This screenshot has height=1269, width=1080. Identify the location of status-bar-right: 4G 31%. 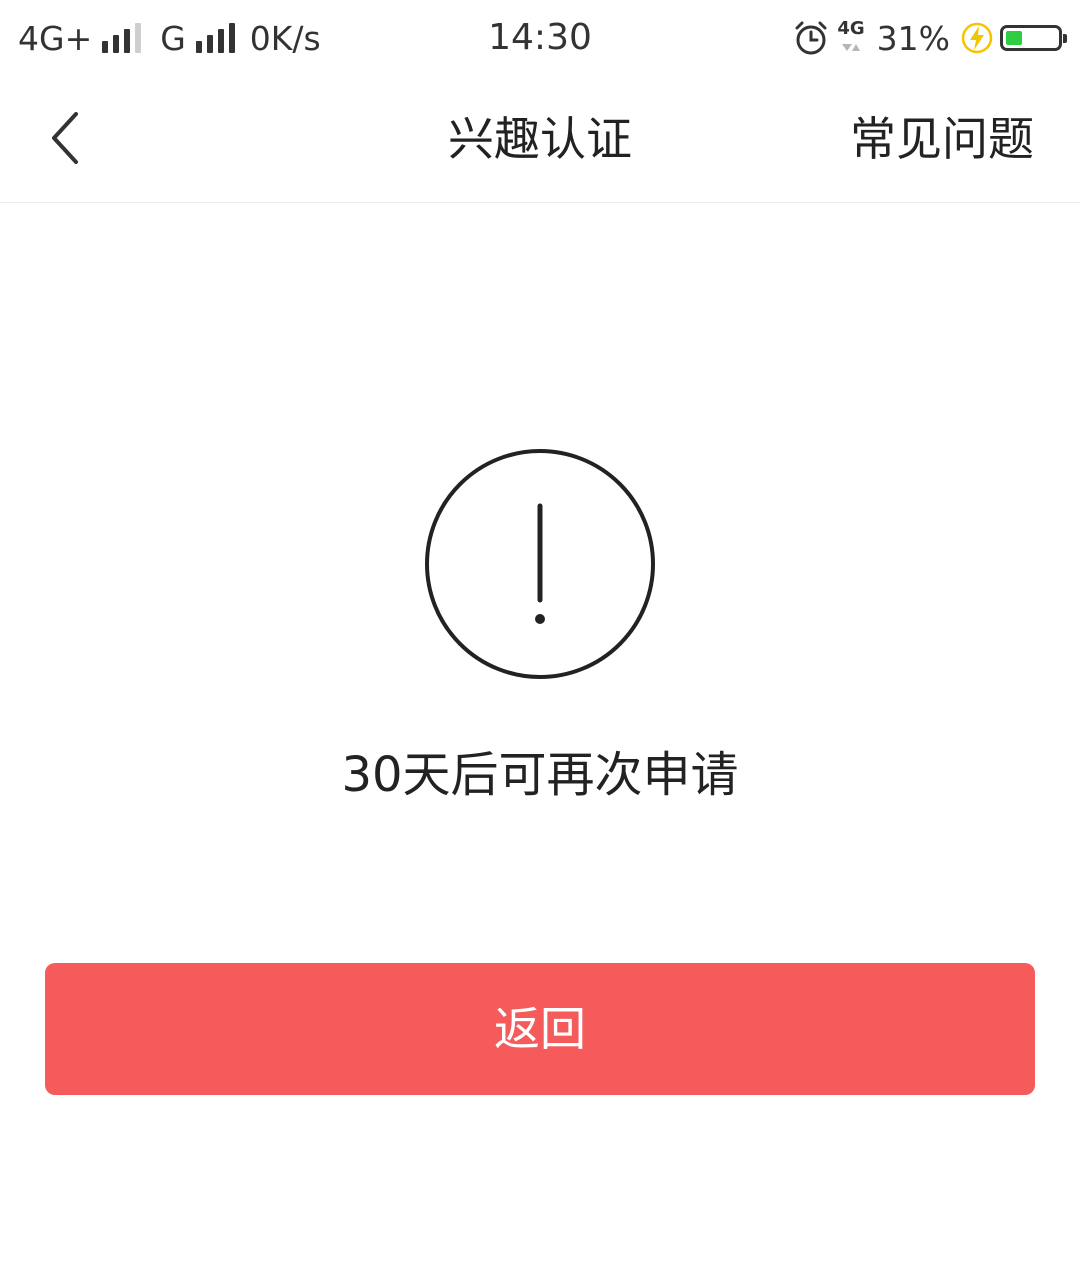
(930, 38).